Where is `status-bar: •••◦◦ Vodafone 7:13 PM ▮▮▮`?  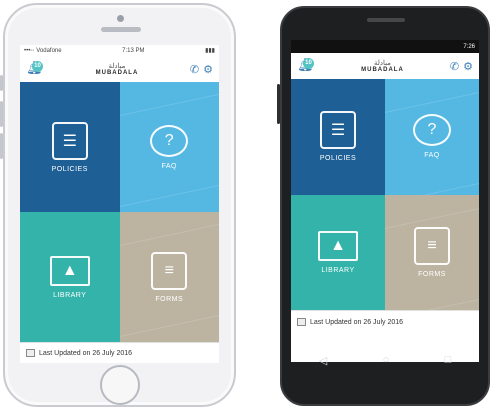 status-bar: •••◦◦ Vodafone 7:13 PM ▮▮▮ is located at coordinates (119, 50).